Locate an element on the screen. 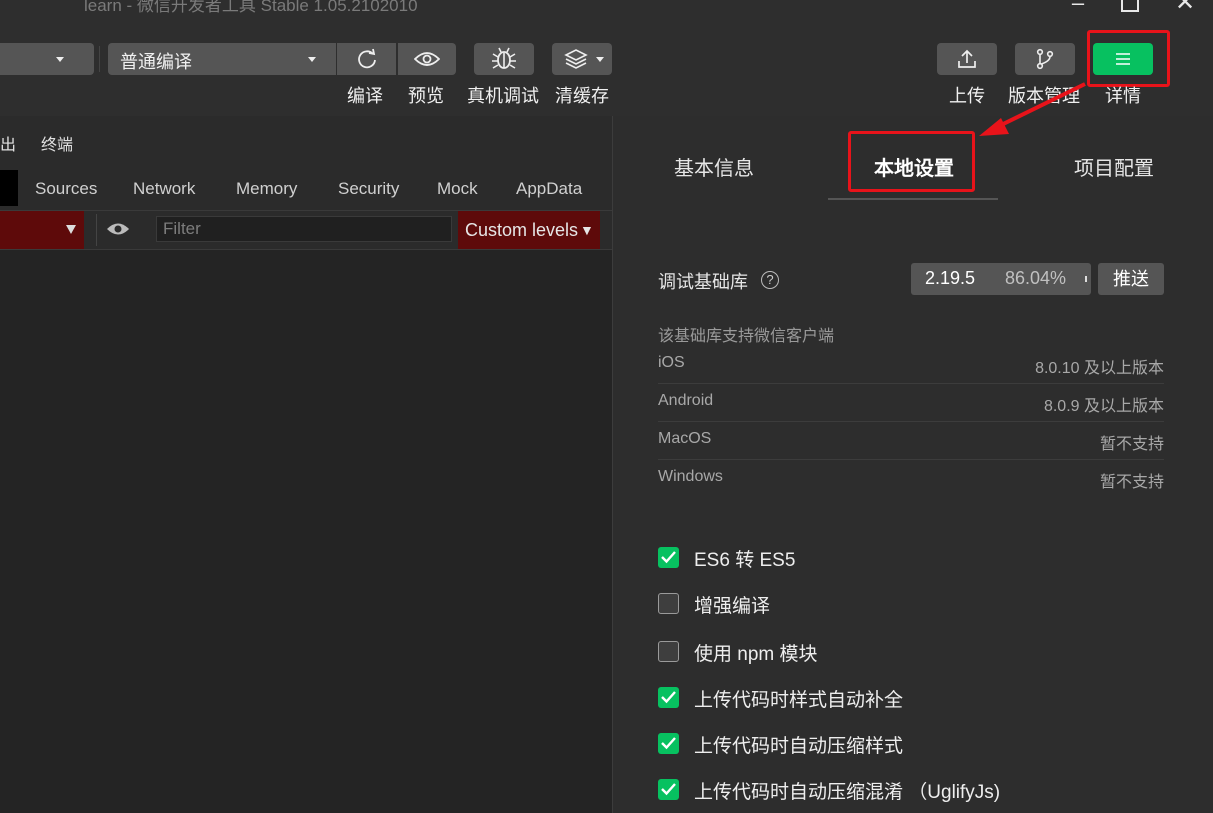  filter-input is located at coordinates (304, 229).